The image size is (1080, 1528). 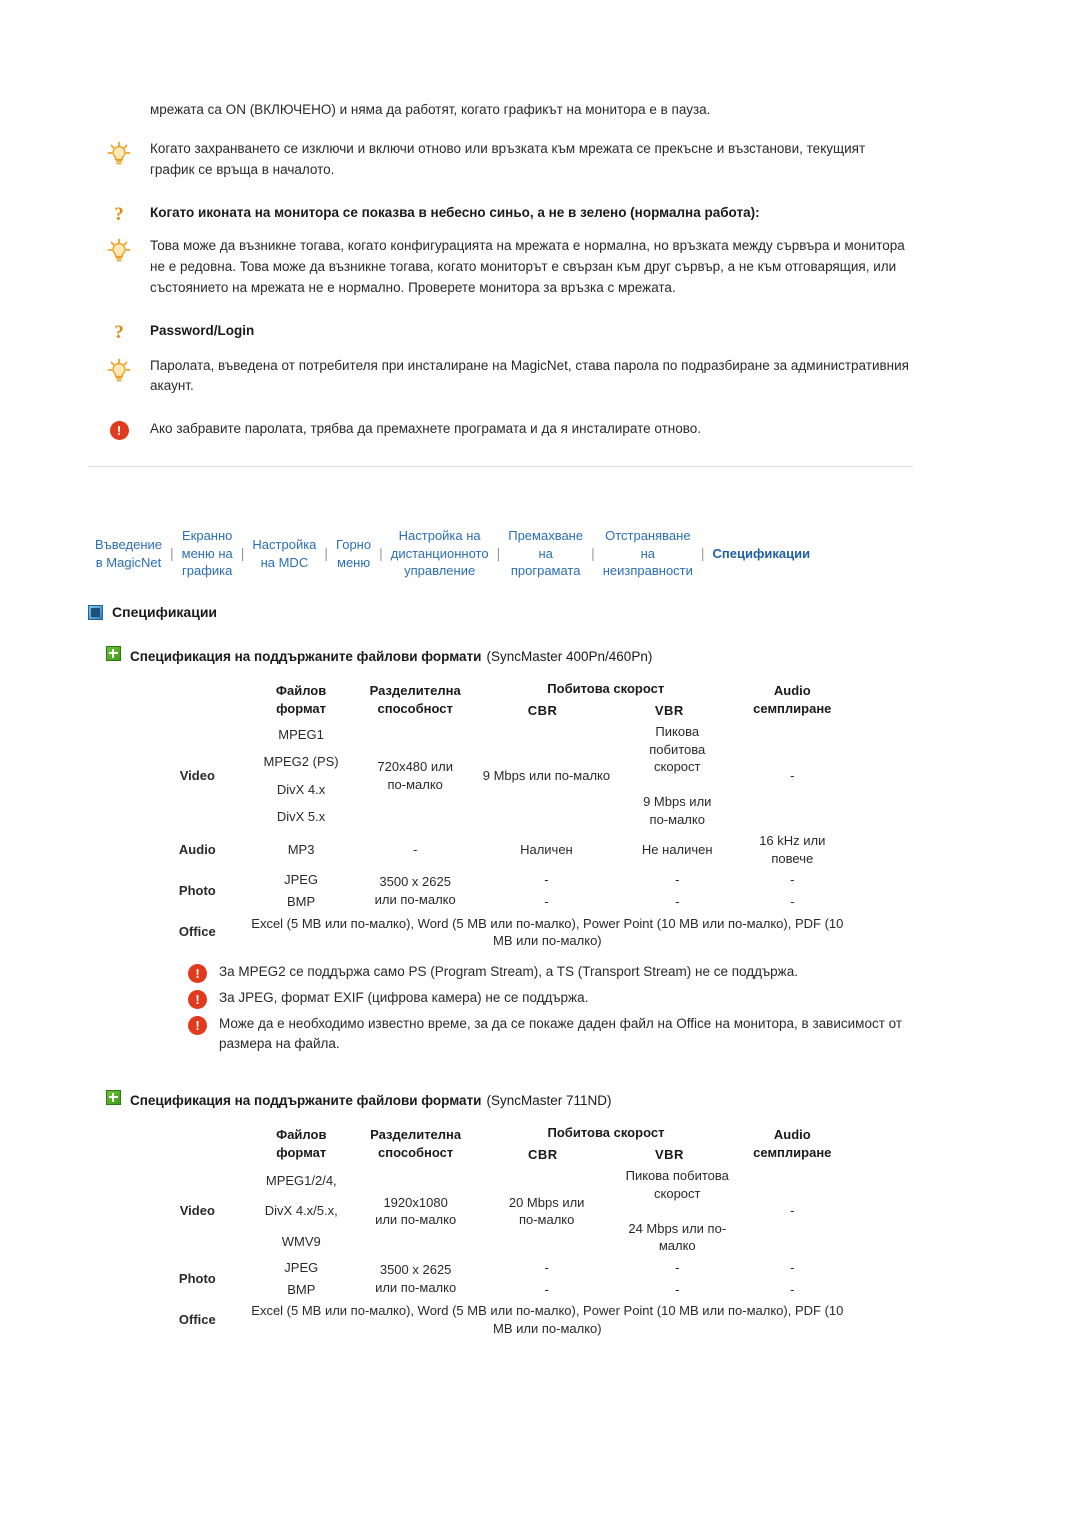 I want to click on cell-vbr: Не наличен, so click(x=677, y=850).